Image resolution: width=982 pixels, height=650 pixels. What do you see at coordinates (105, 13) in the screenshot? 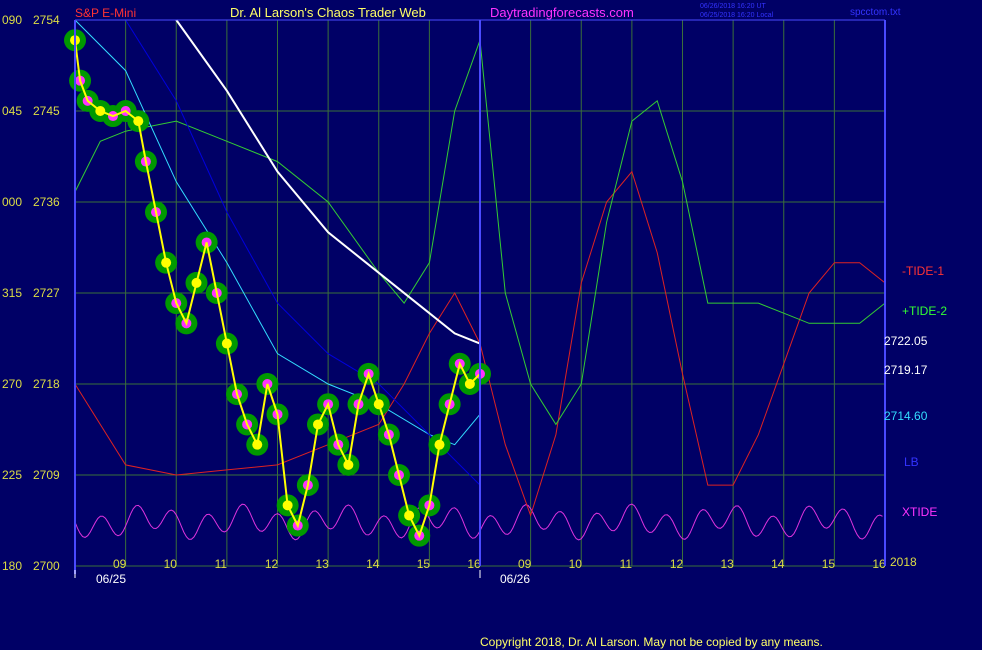
I see `symbol-label: S&P E-Mini` at bounding box center [105, 13].